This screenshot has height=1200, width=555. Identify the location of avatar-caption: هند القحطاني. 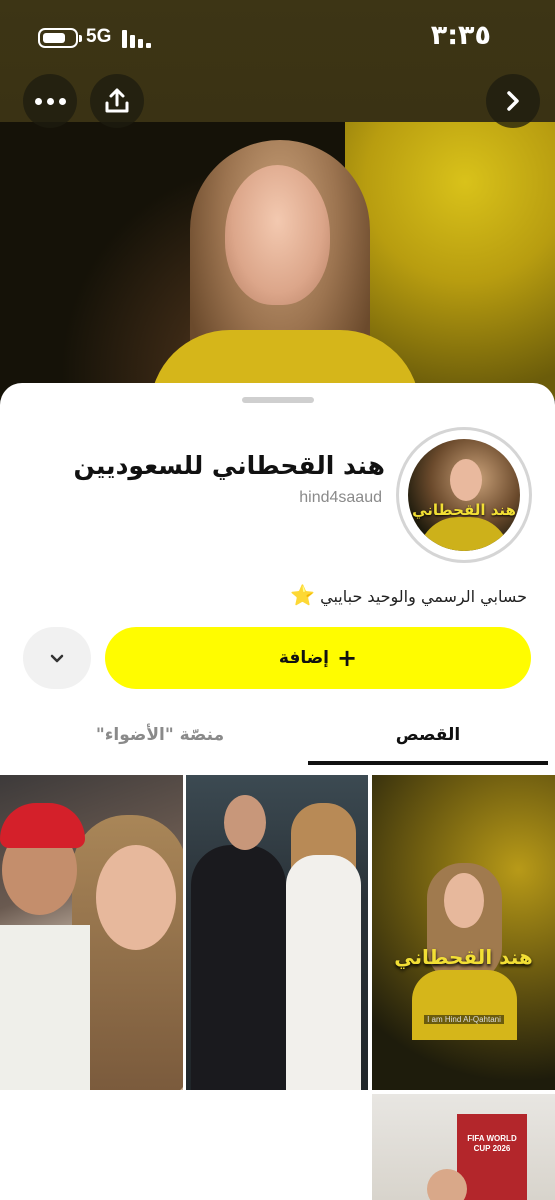
(464, 510).